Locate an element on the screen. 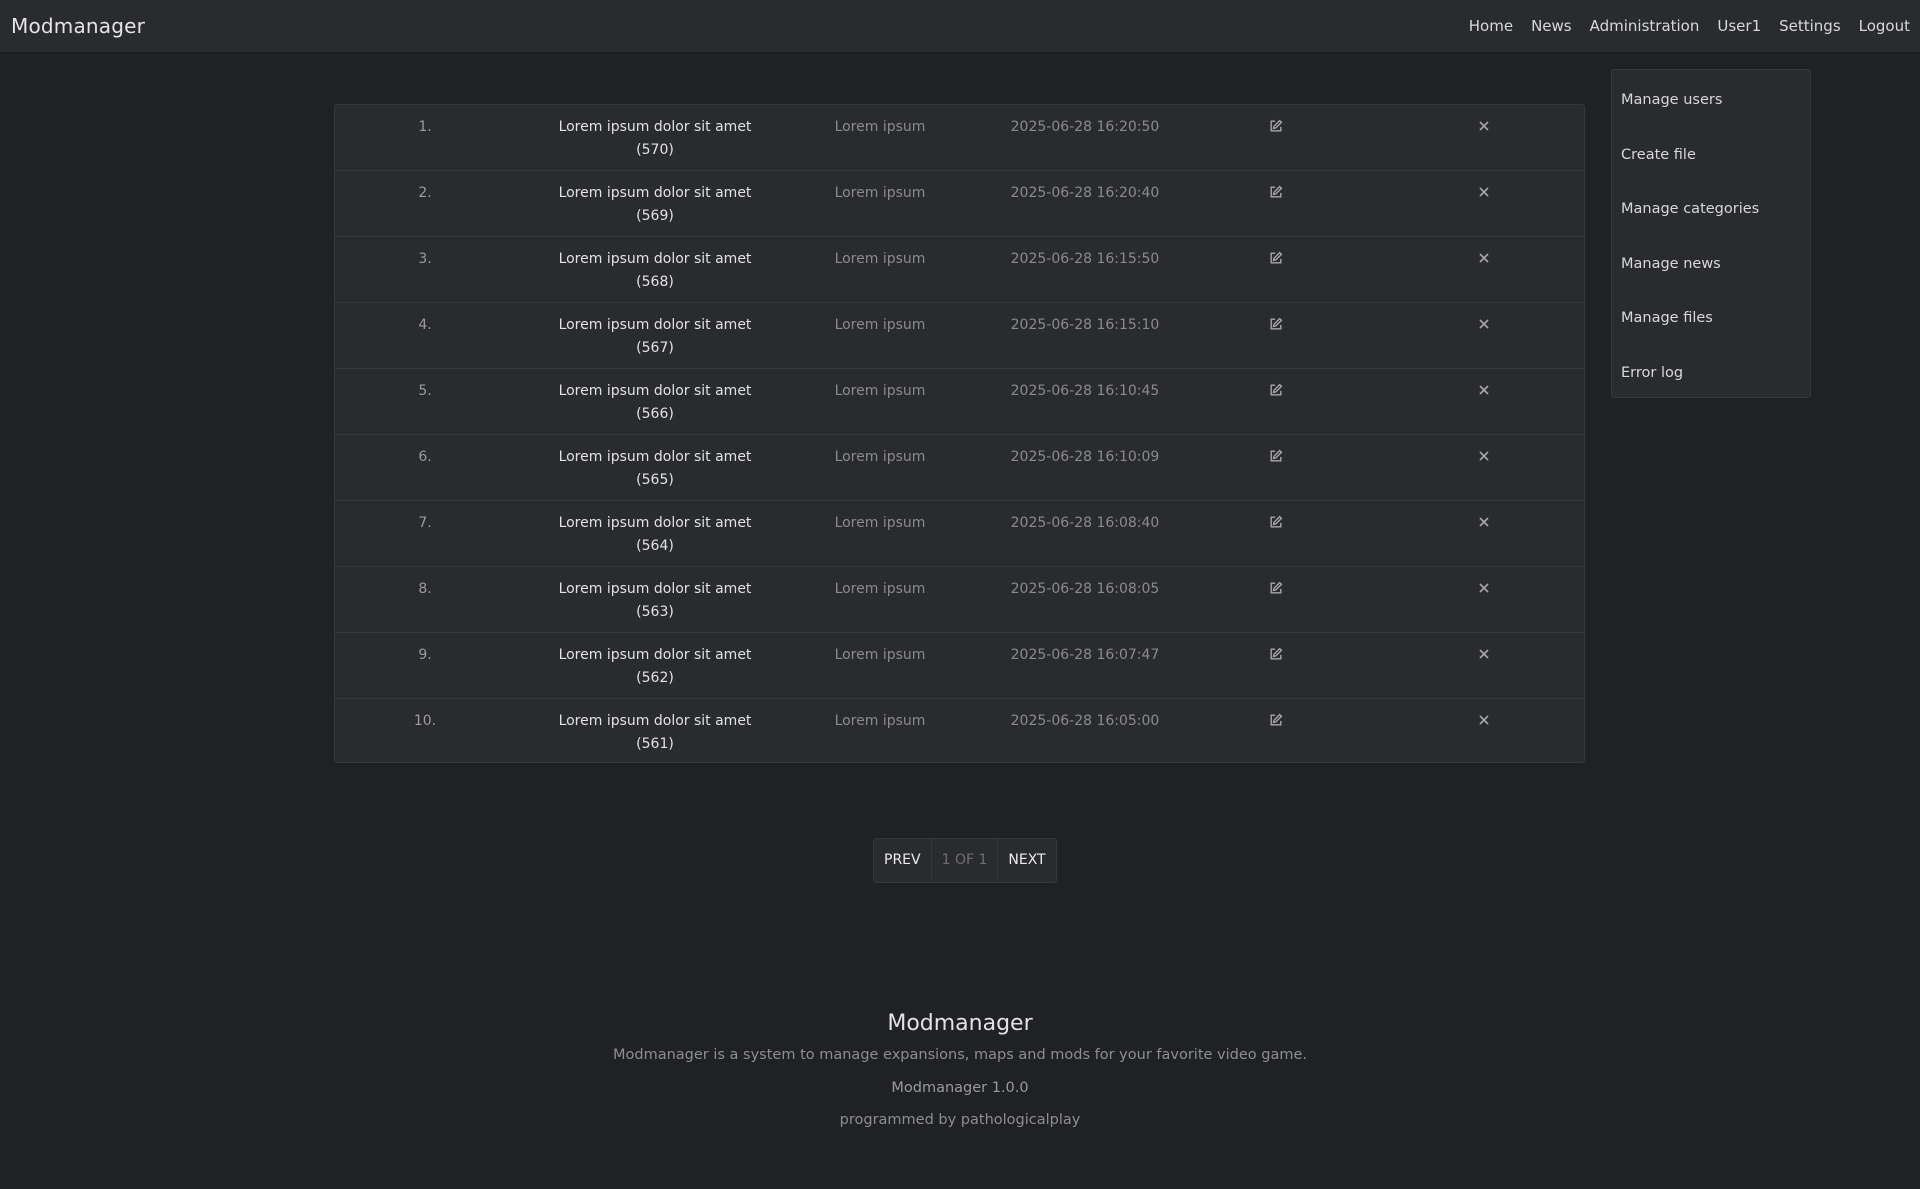  file-title: Lorem ipsum dolor sit amet (566) is located at coordinates (655, 403).